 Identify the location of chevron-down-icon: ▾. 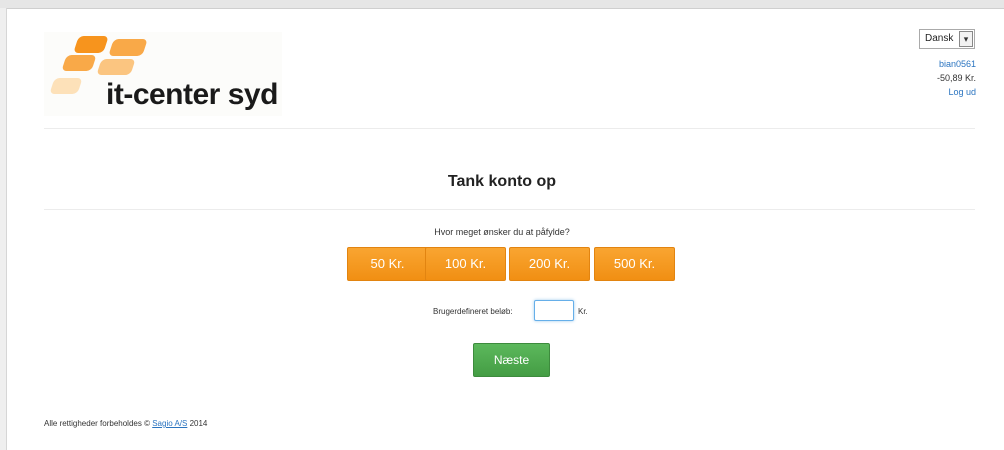
(966, 39).